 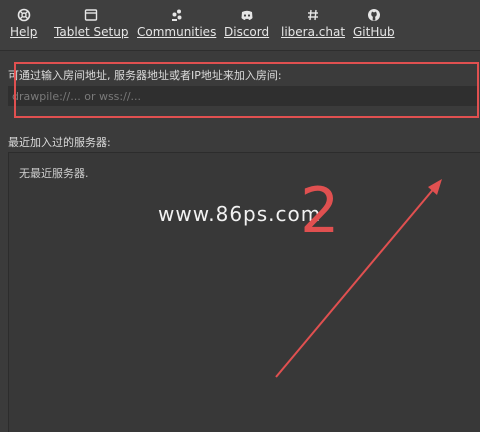 What do you see at coordinates (374, 23) in the screenshot?
I see `github-button: GitHub` at bounding box center [374, 23].